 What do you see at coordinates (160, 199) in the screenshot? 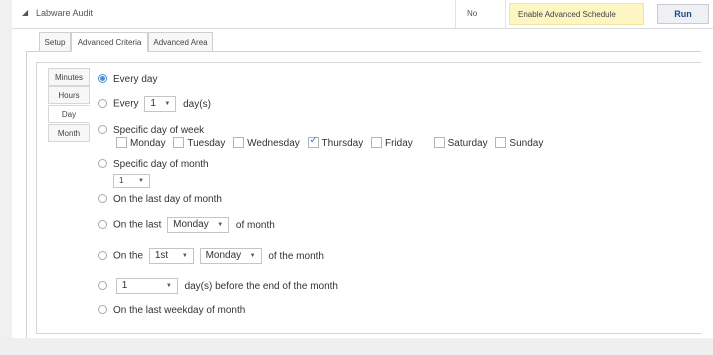
I see `option-last-day: On the last day of month` at bounding box center [160, 199].